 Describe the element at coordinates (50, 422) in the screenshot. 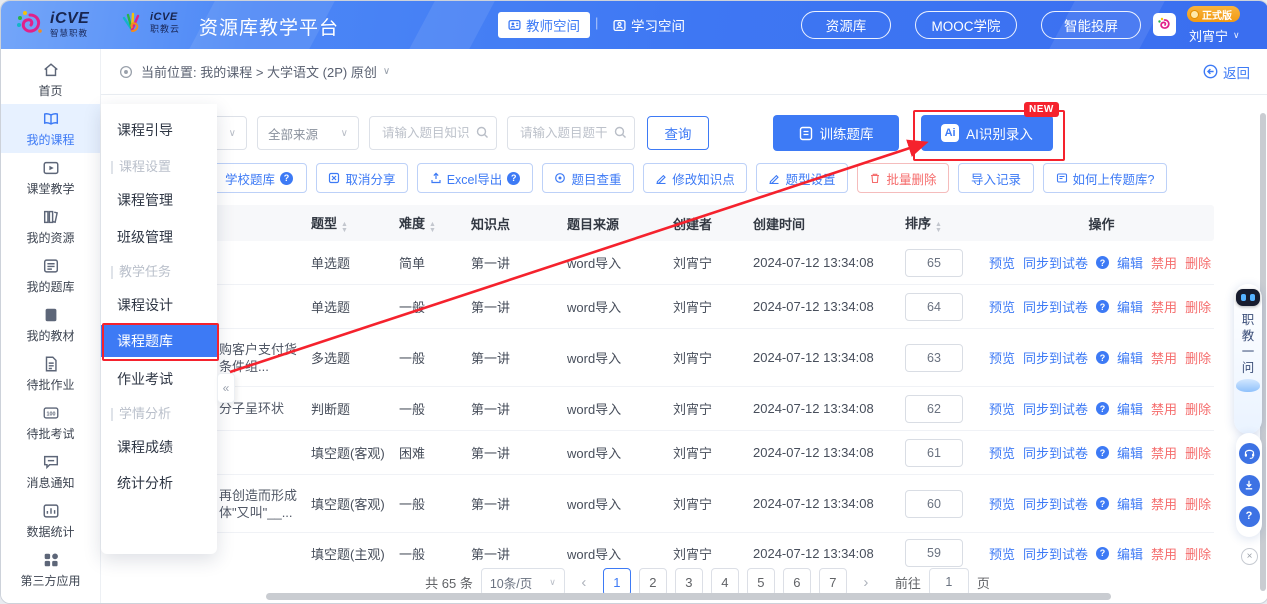

I see `sidebar-item-pending-exam: 100 待批考试` at that location.